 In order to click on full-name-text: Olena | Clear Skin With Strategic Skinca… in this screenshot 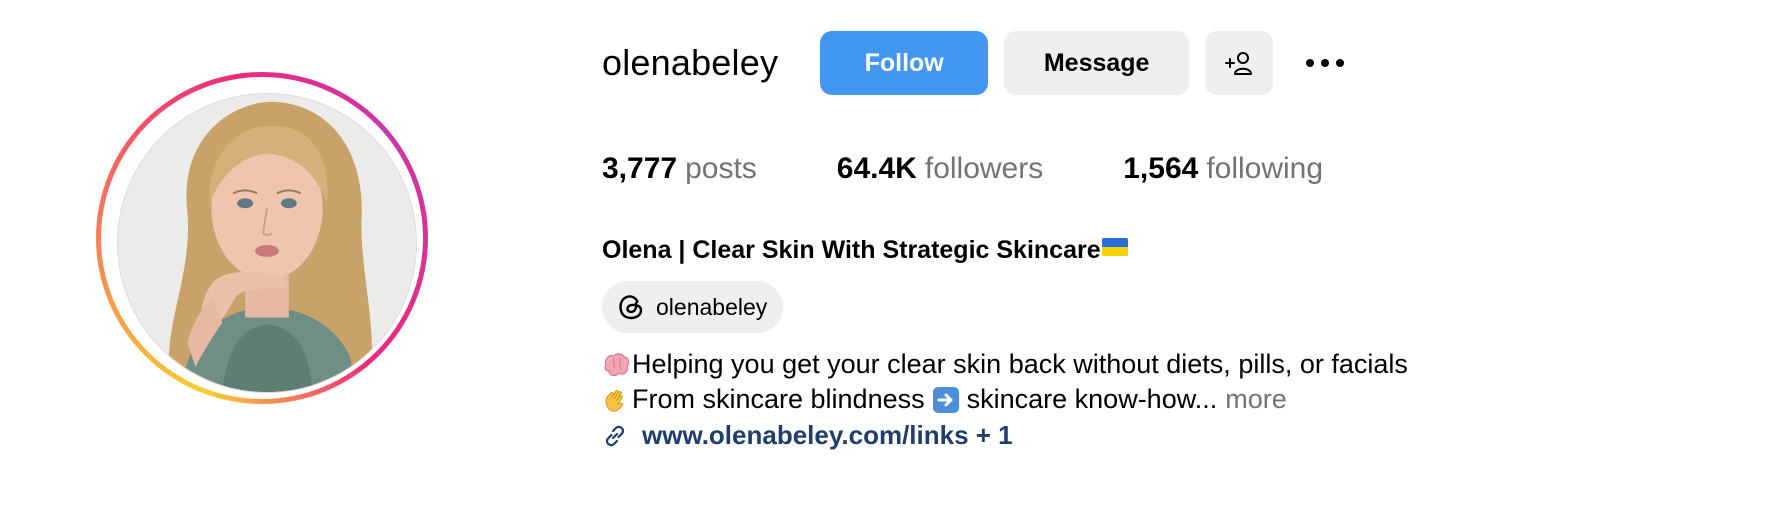, I will do `click(851, 250)`.